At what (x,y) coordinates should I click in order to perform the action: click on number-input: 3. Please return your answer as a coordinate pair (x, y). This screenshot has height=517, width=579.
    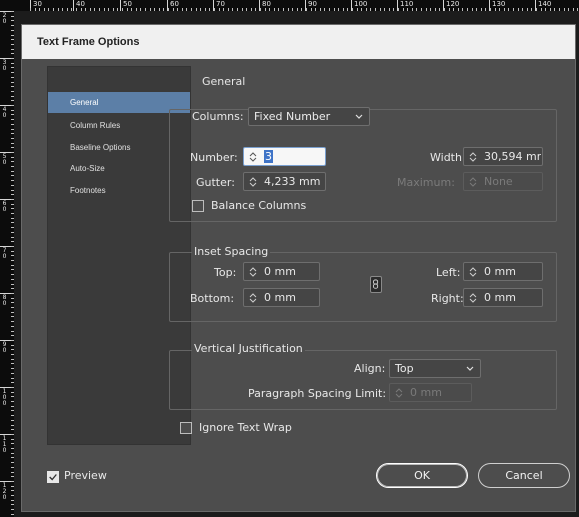
    Looking at the image, I should click on (284, 156).